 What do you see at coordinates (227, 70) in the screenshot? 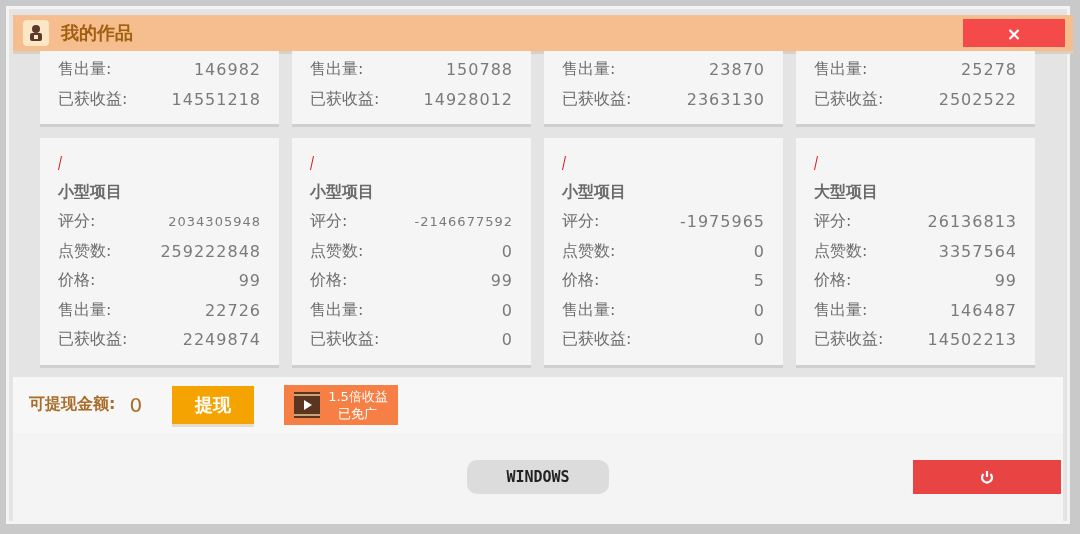
I see `stat-value: 146982` at bounding box center [227, 70].